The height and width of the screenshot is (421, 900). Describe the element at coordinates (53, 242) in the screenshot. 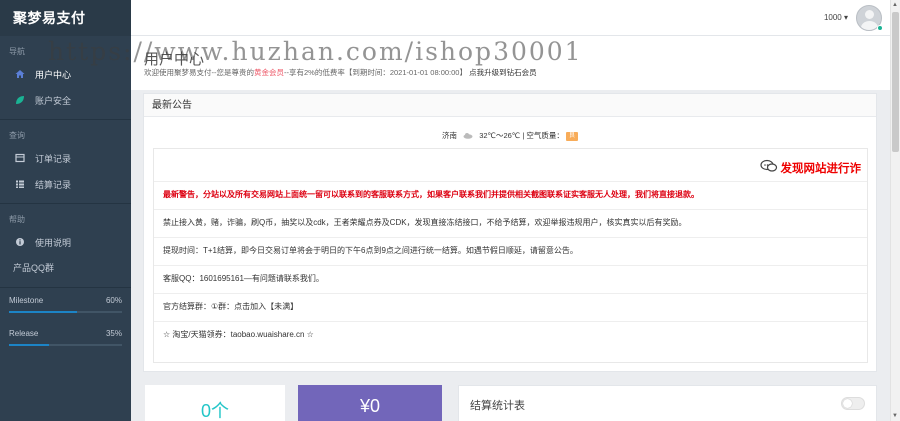

I see `sidebar-item-label: 使用说明` at that location.